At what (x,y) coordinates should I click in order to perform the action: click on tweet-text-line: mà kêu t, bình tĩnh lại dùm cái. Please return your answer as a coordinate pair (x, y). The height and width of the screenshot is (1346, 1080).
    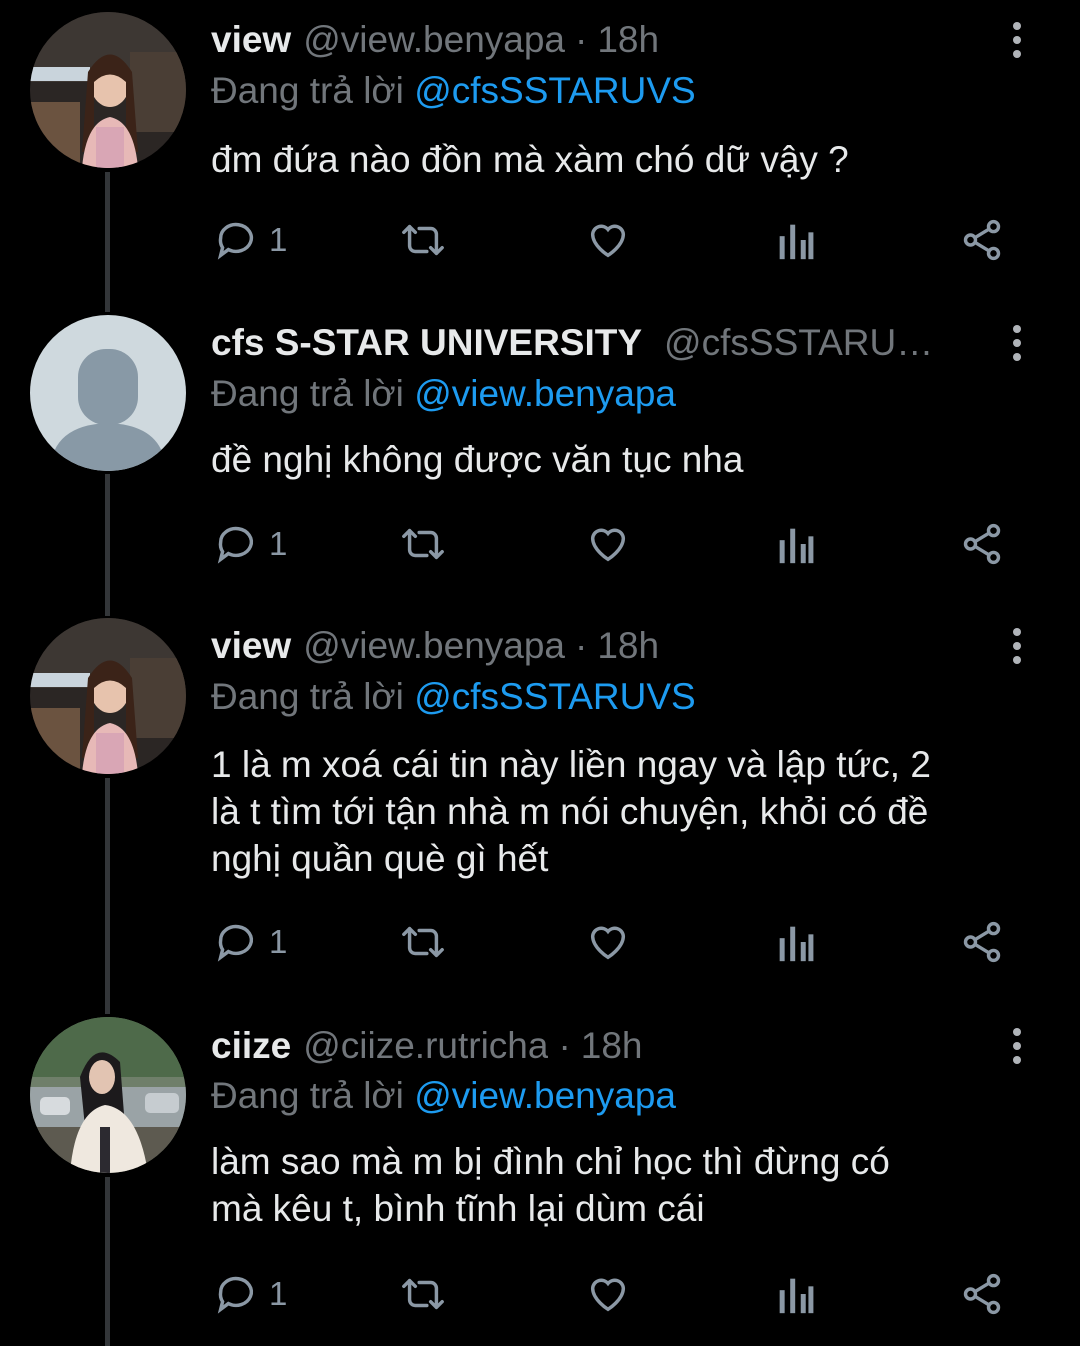
    Looking at the image, I should click on (458, 1208).